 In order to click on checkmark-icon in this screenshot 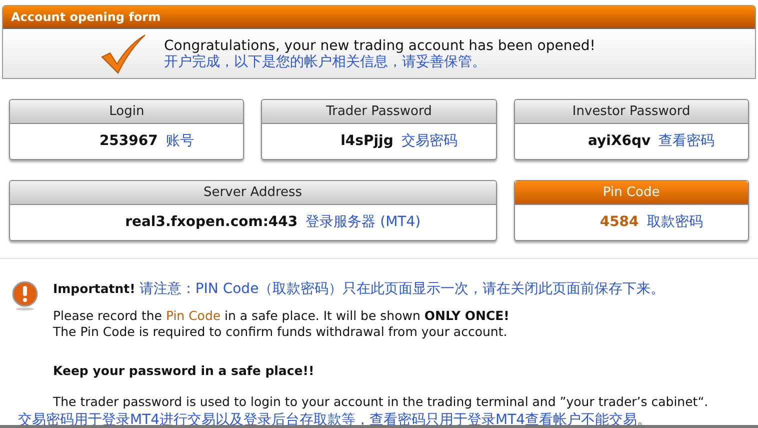, I will do `click(123, 53)`.